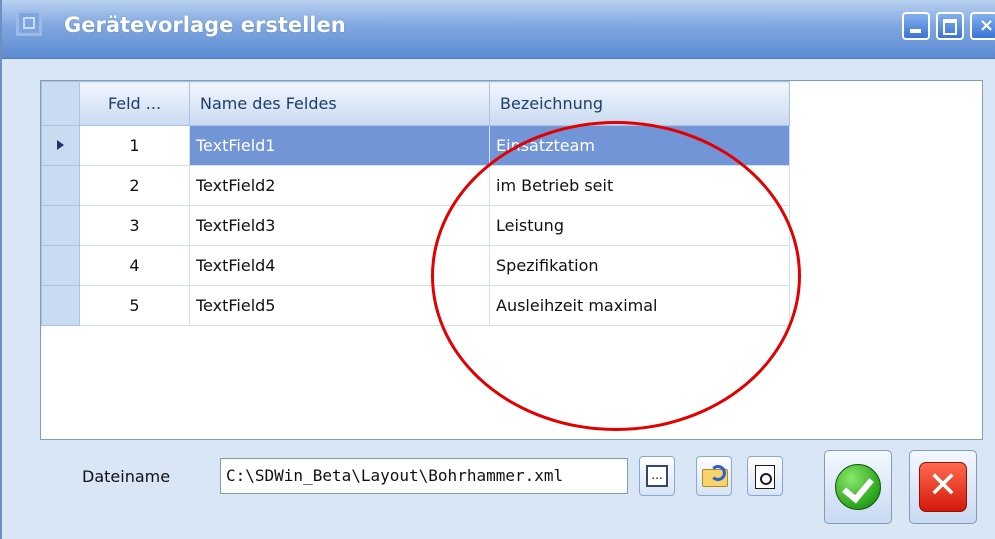 This screenshot has height=539, width=995. What do you see at coordinates (498, 29) in the screenshot?
I see `title-bar: Gerätevorlage erstellen ×` at bounding box center [498, 29].